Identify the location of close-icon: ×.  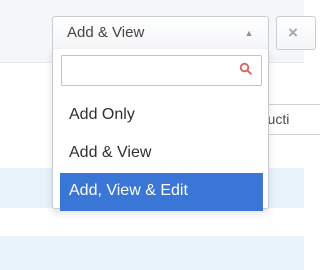
(293, 32).